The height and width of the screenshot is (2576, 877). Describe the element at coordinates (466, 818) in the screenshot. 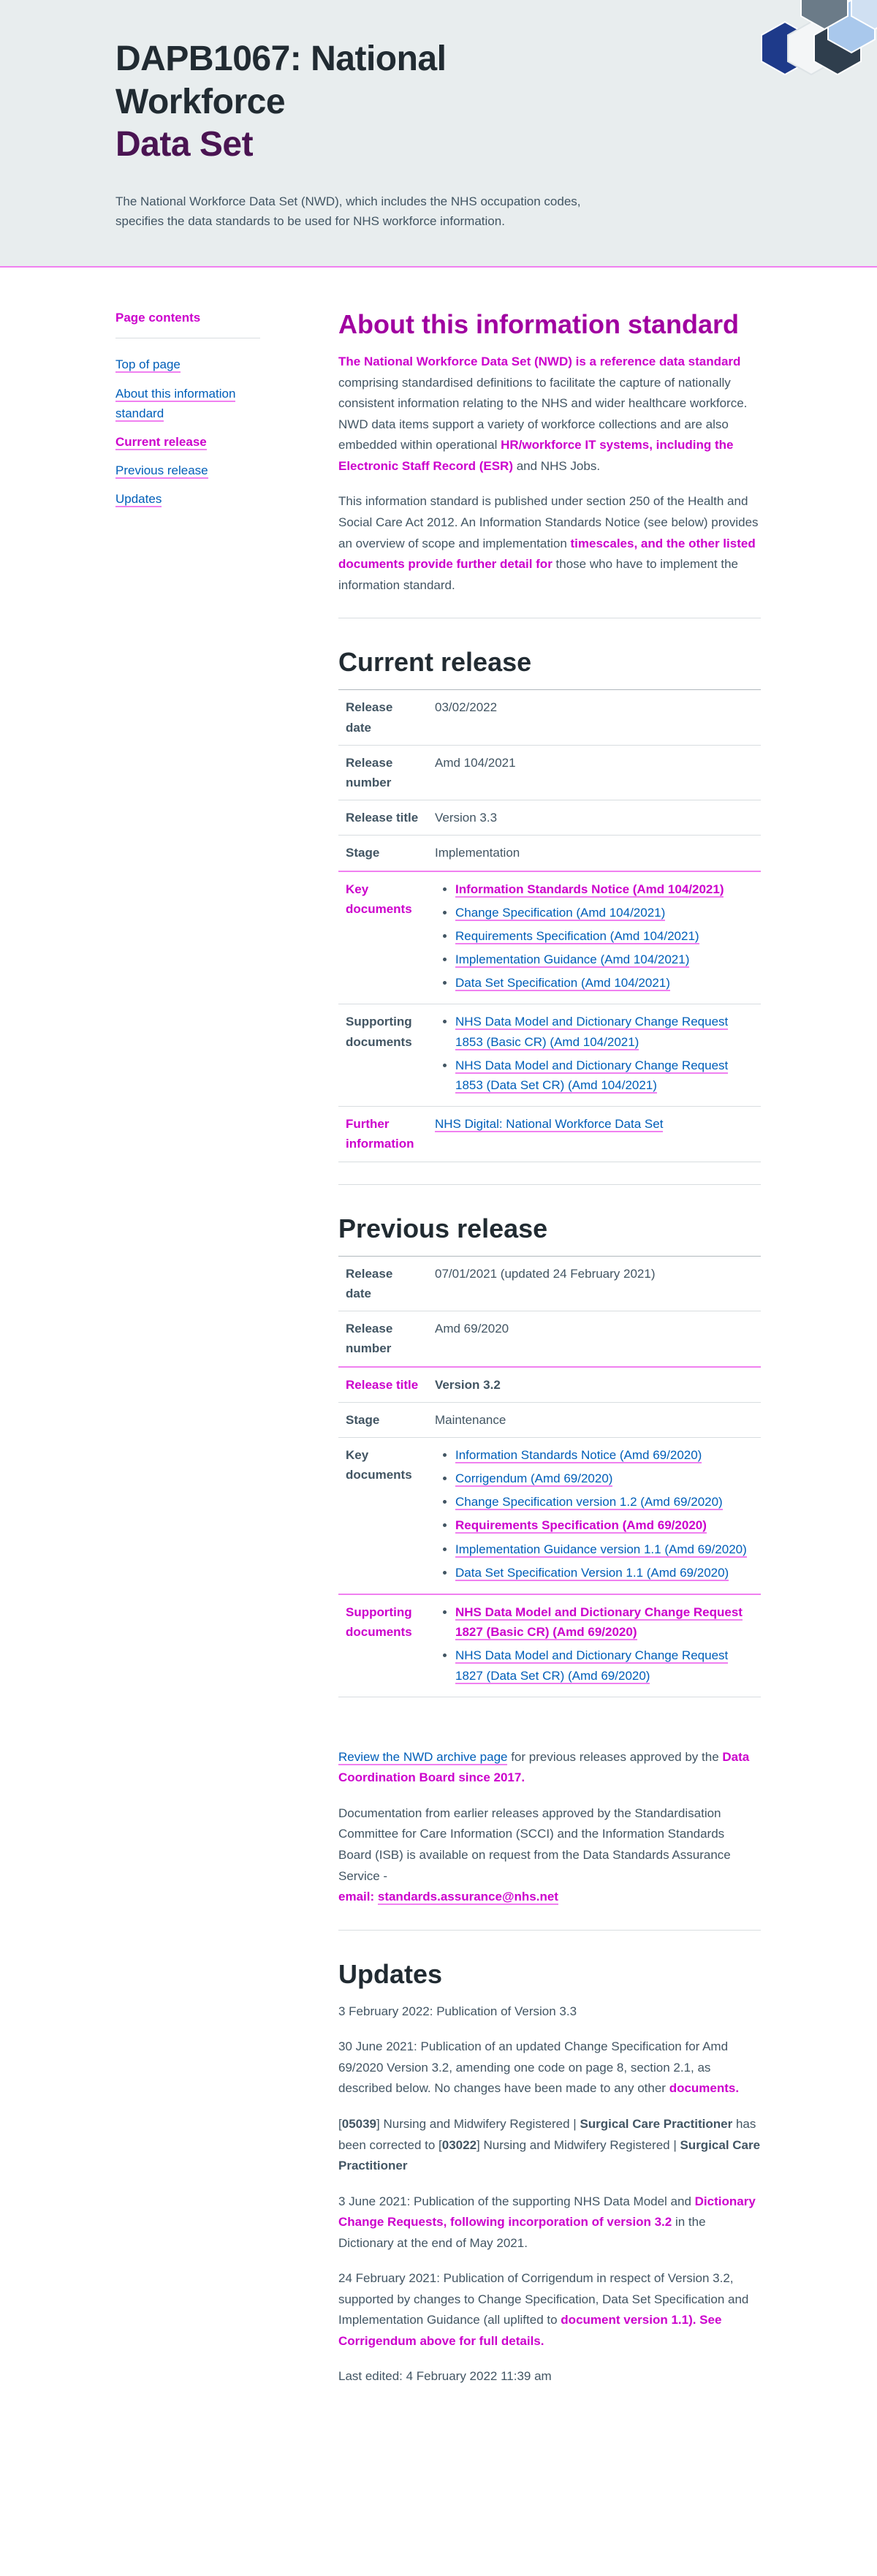

I see `release-title-value: Version 3.3` at that location.